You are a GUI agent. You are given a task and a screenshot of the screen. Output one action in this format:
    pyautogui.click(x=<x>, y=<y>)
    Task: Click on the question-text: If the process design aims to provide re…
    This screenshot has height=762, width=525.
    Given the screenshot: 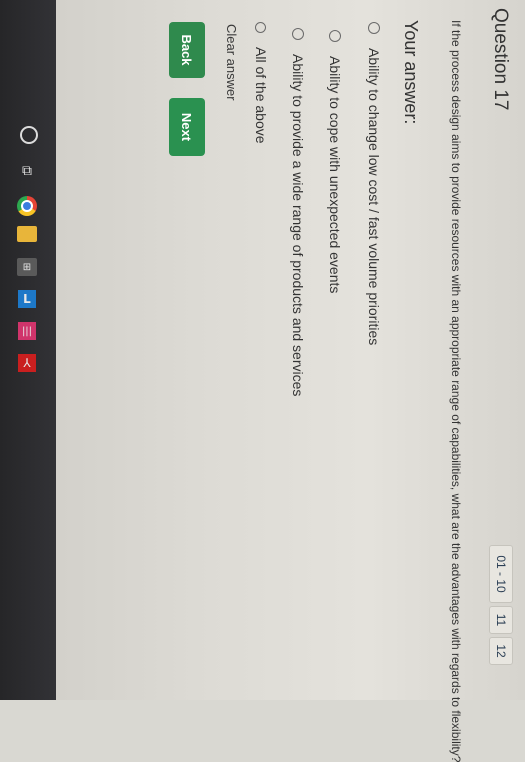 What is the action you would take?
    pyautogui.click(x=456, y=391)
    